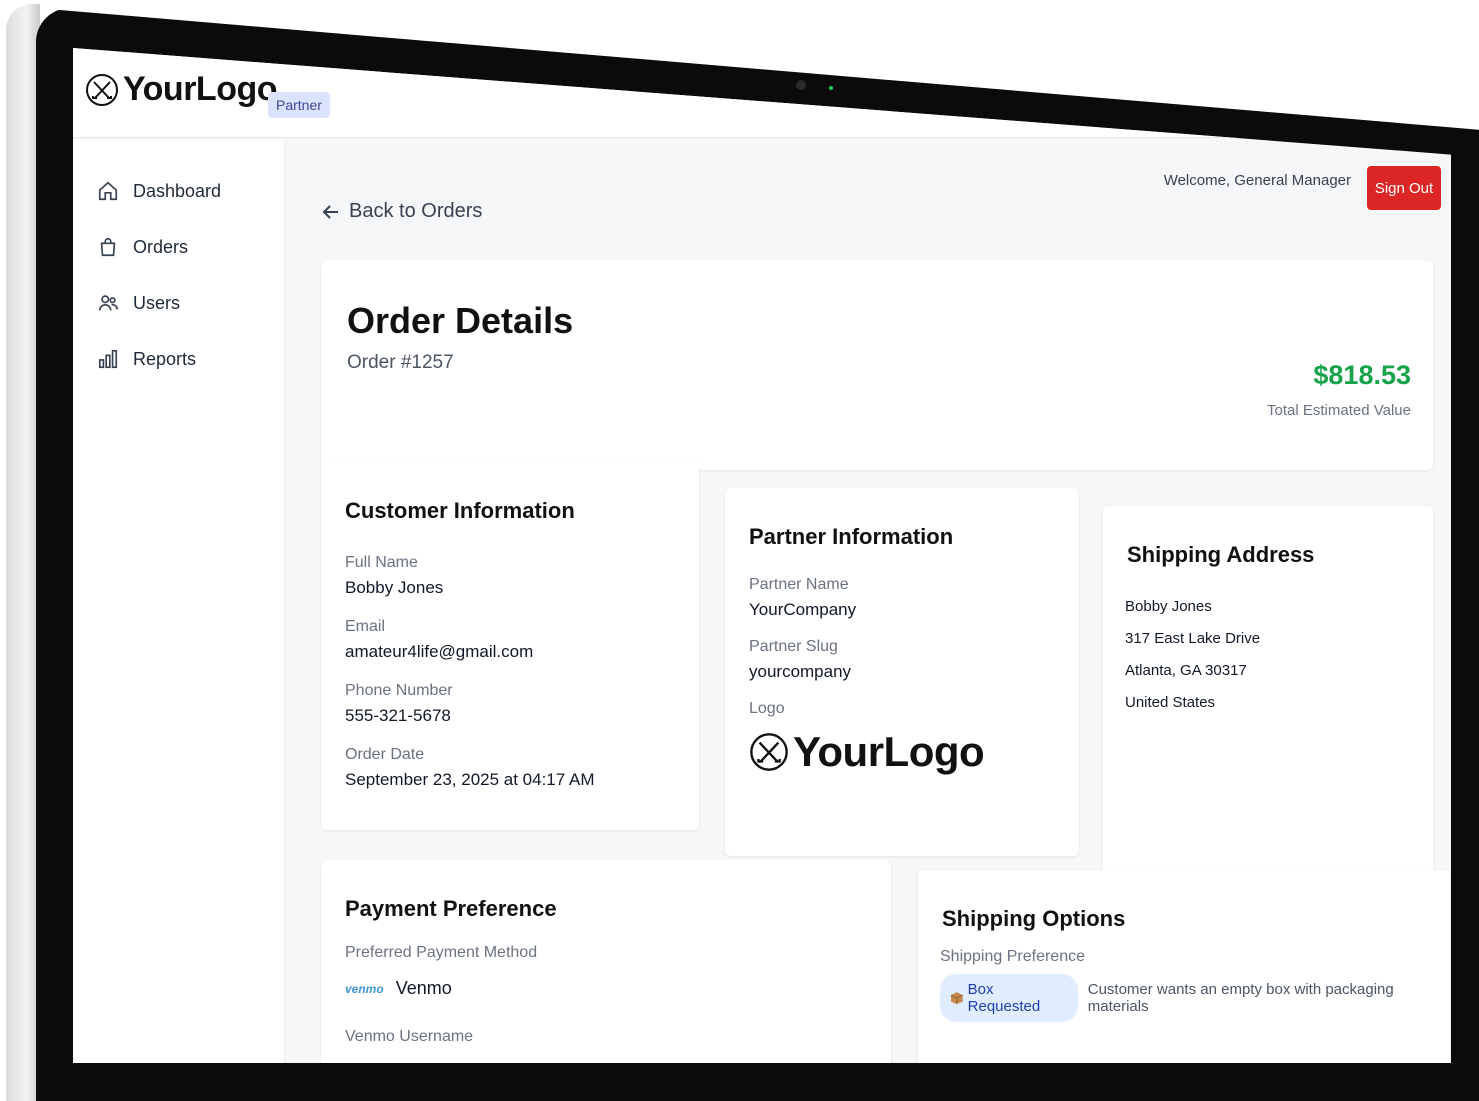 Image resolution: width=1479 pixels, height=1101 pixels. I want to click on sidebar-item-orders: Orders, so click(142, 247).